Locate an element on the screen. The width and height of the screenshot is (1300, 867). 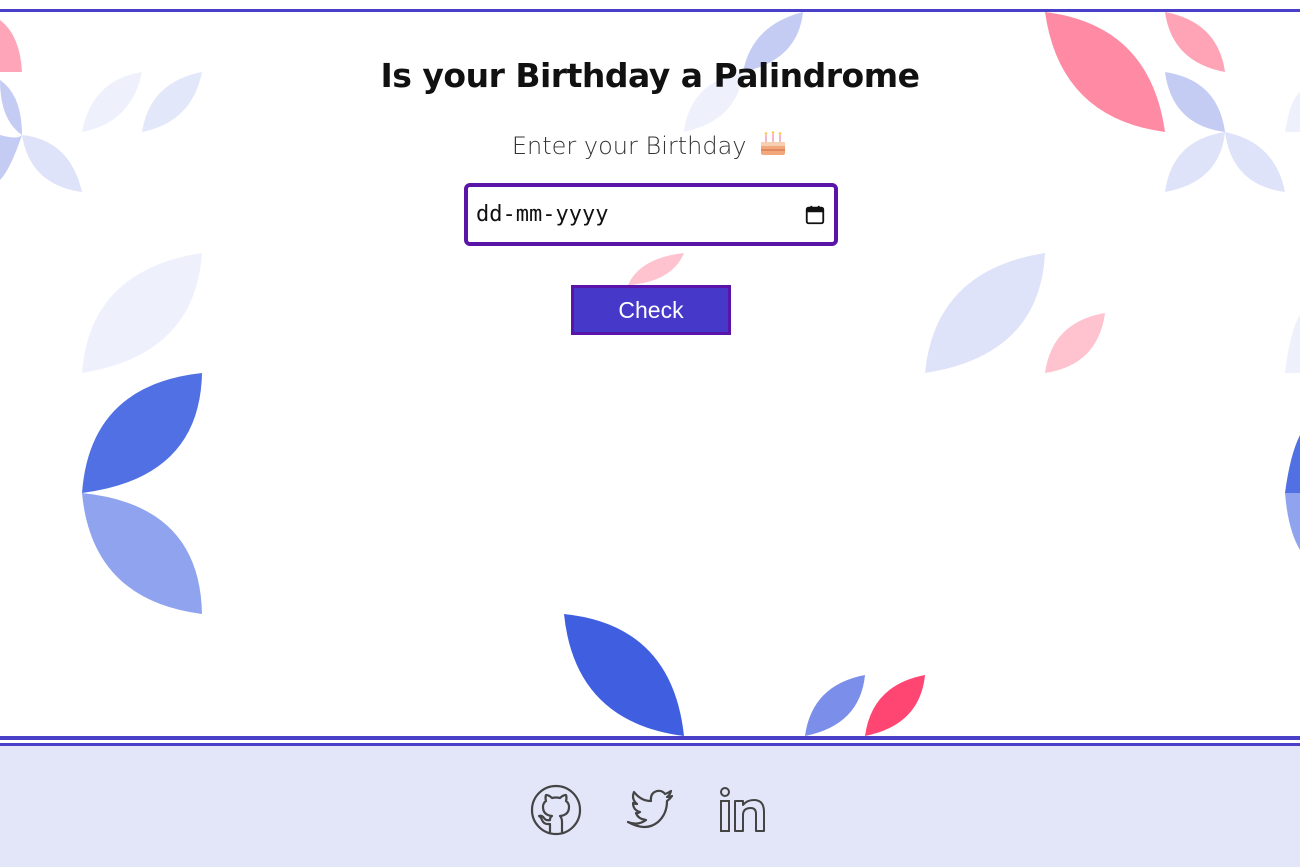
footer-divider is located at coordinates (650, 738).